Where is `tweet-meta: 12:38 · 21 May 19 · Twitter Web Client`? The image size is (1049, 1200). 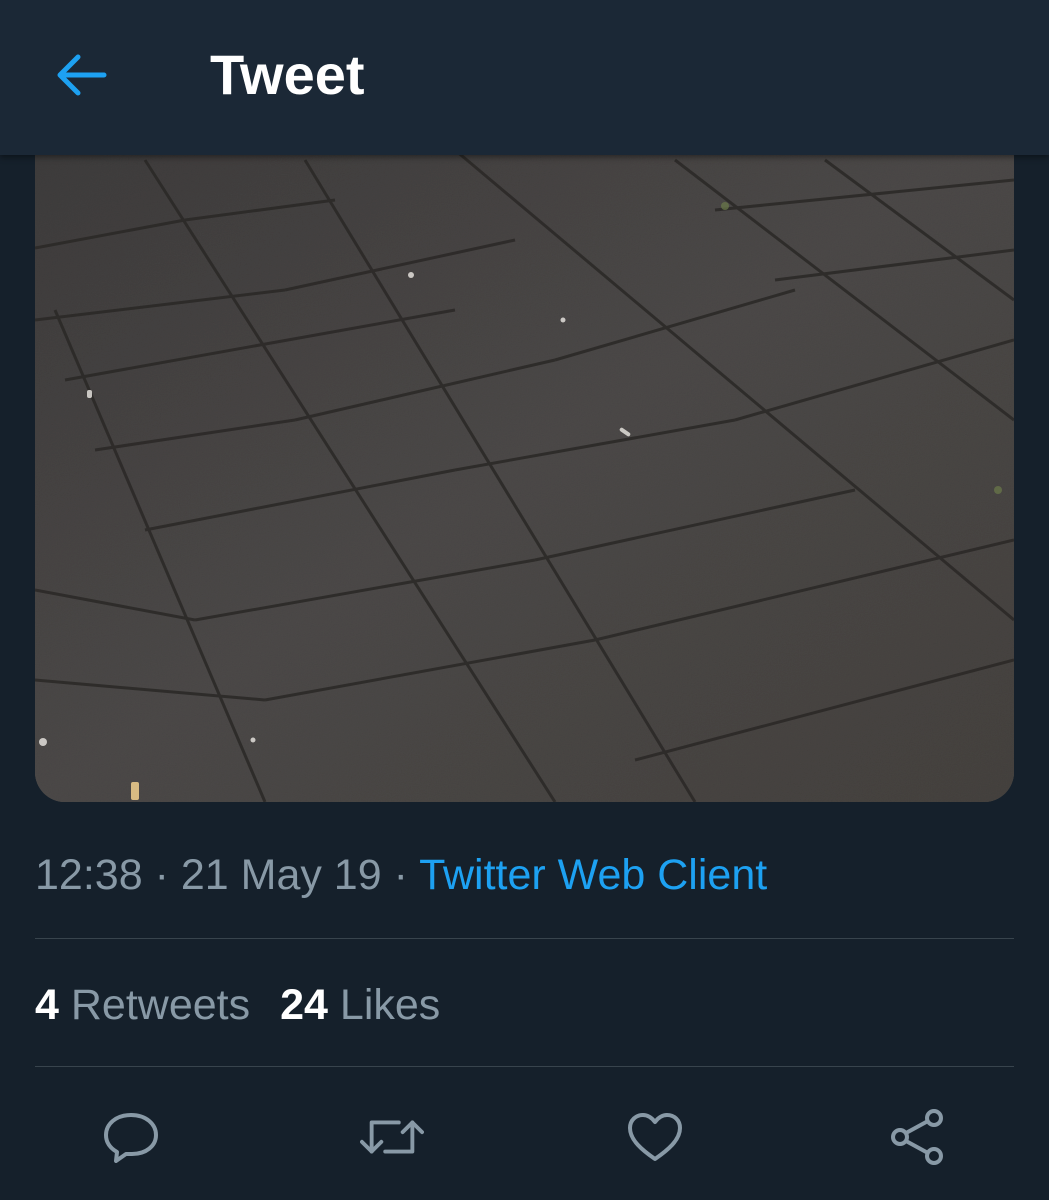 tweet-meta: 12:38 · 21 May 19 · Twitter Web Client is located at coordinates (401, 875).